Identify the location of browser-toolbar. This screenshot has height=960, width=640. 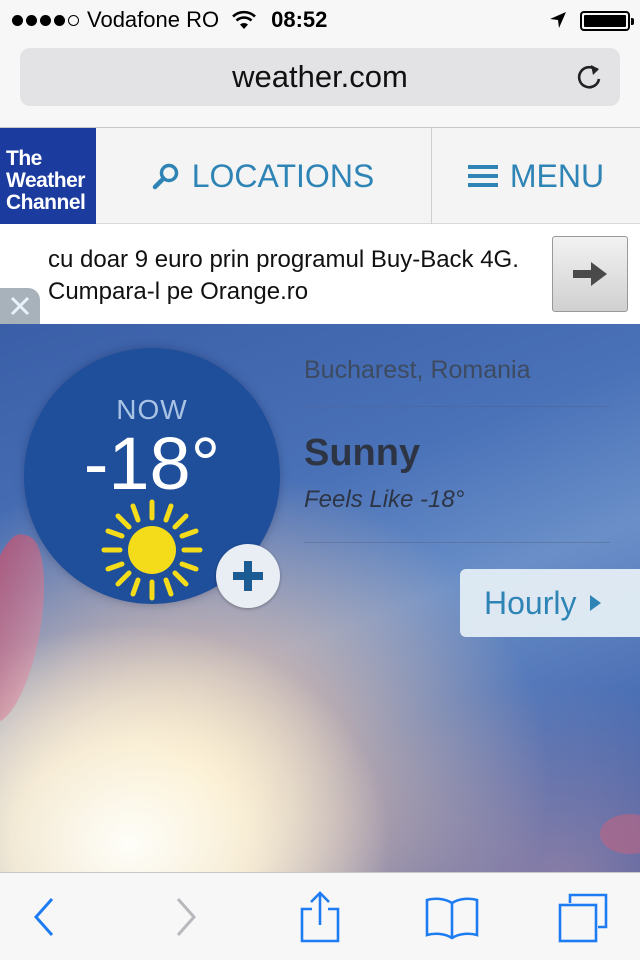
(320, 916).